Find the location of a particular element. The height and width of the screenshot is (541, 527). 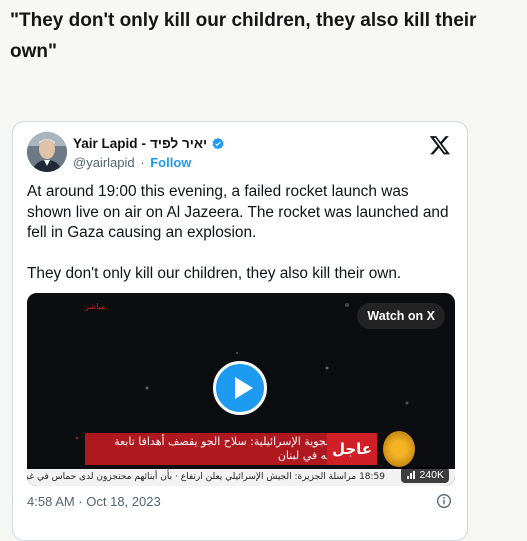

play-icon is located at coordinates (240, 388).